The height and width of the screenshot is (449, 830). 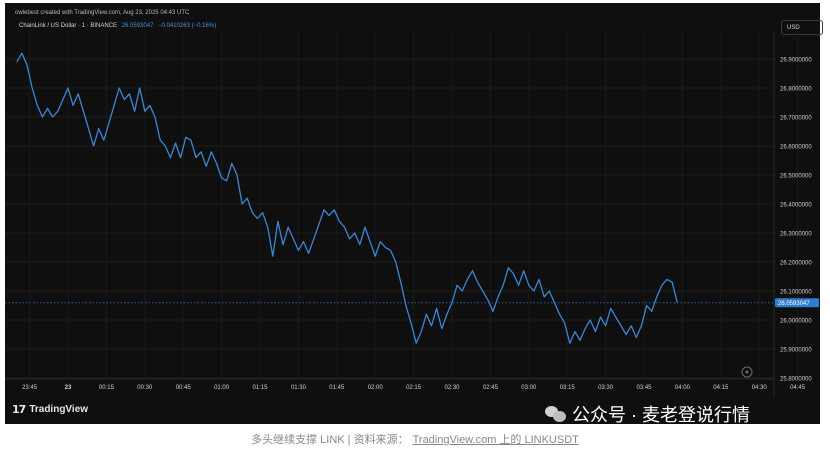 What do you see at coordinates (299, 388) in the screenshot?
I see `x-tick-label: 01:30` at bounding box center [299, 388].